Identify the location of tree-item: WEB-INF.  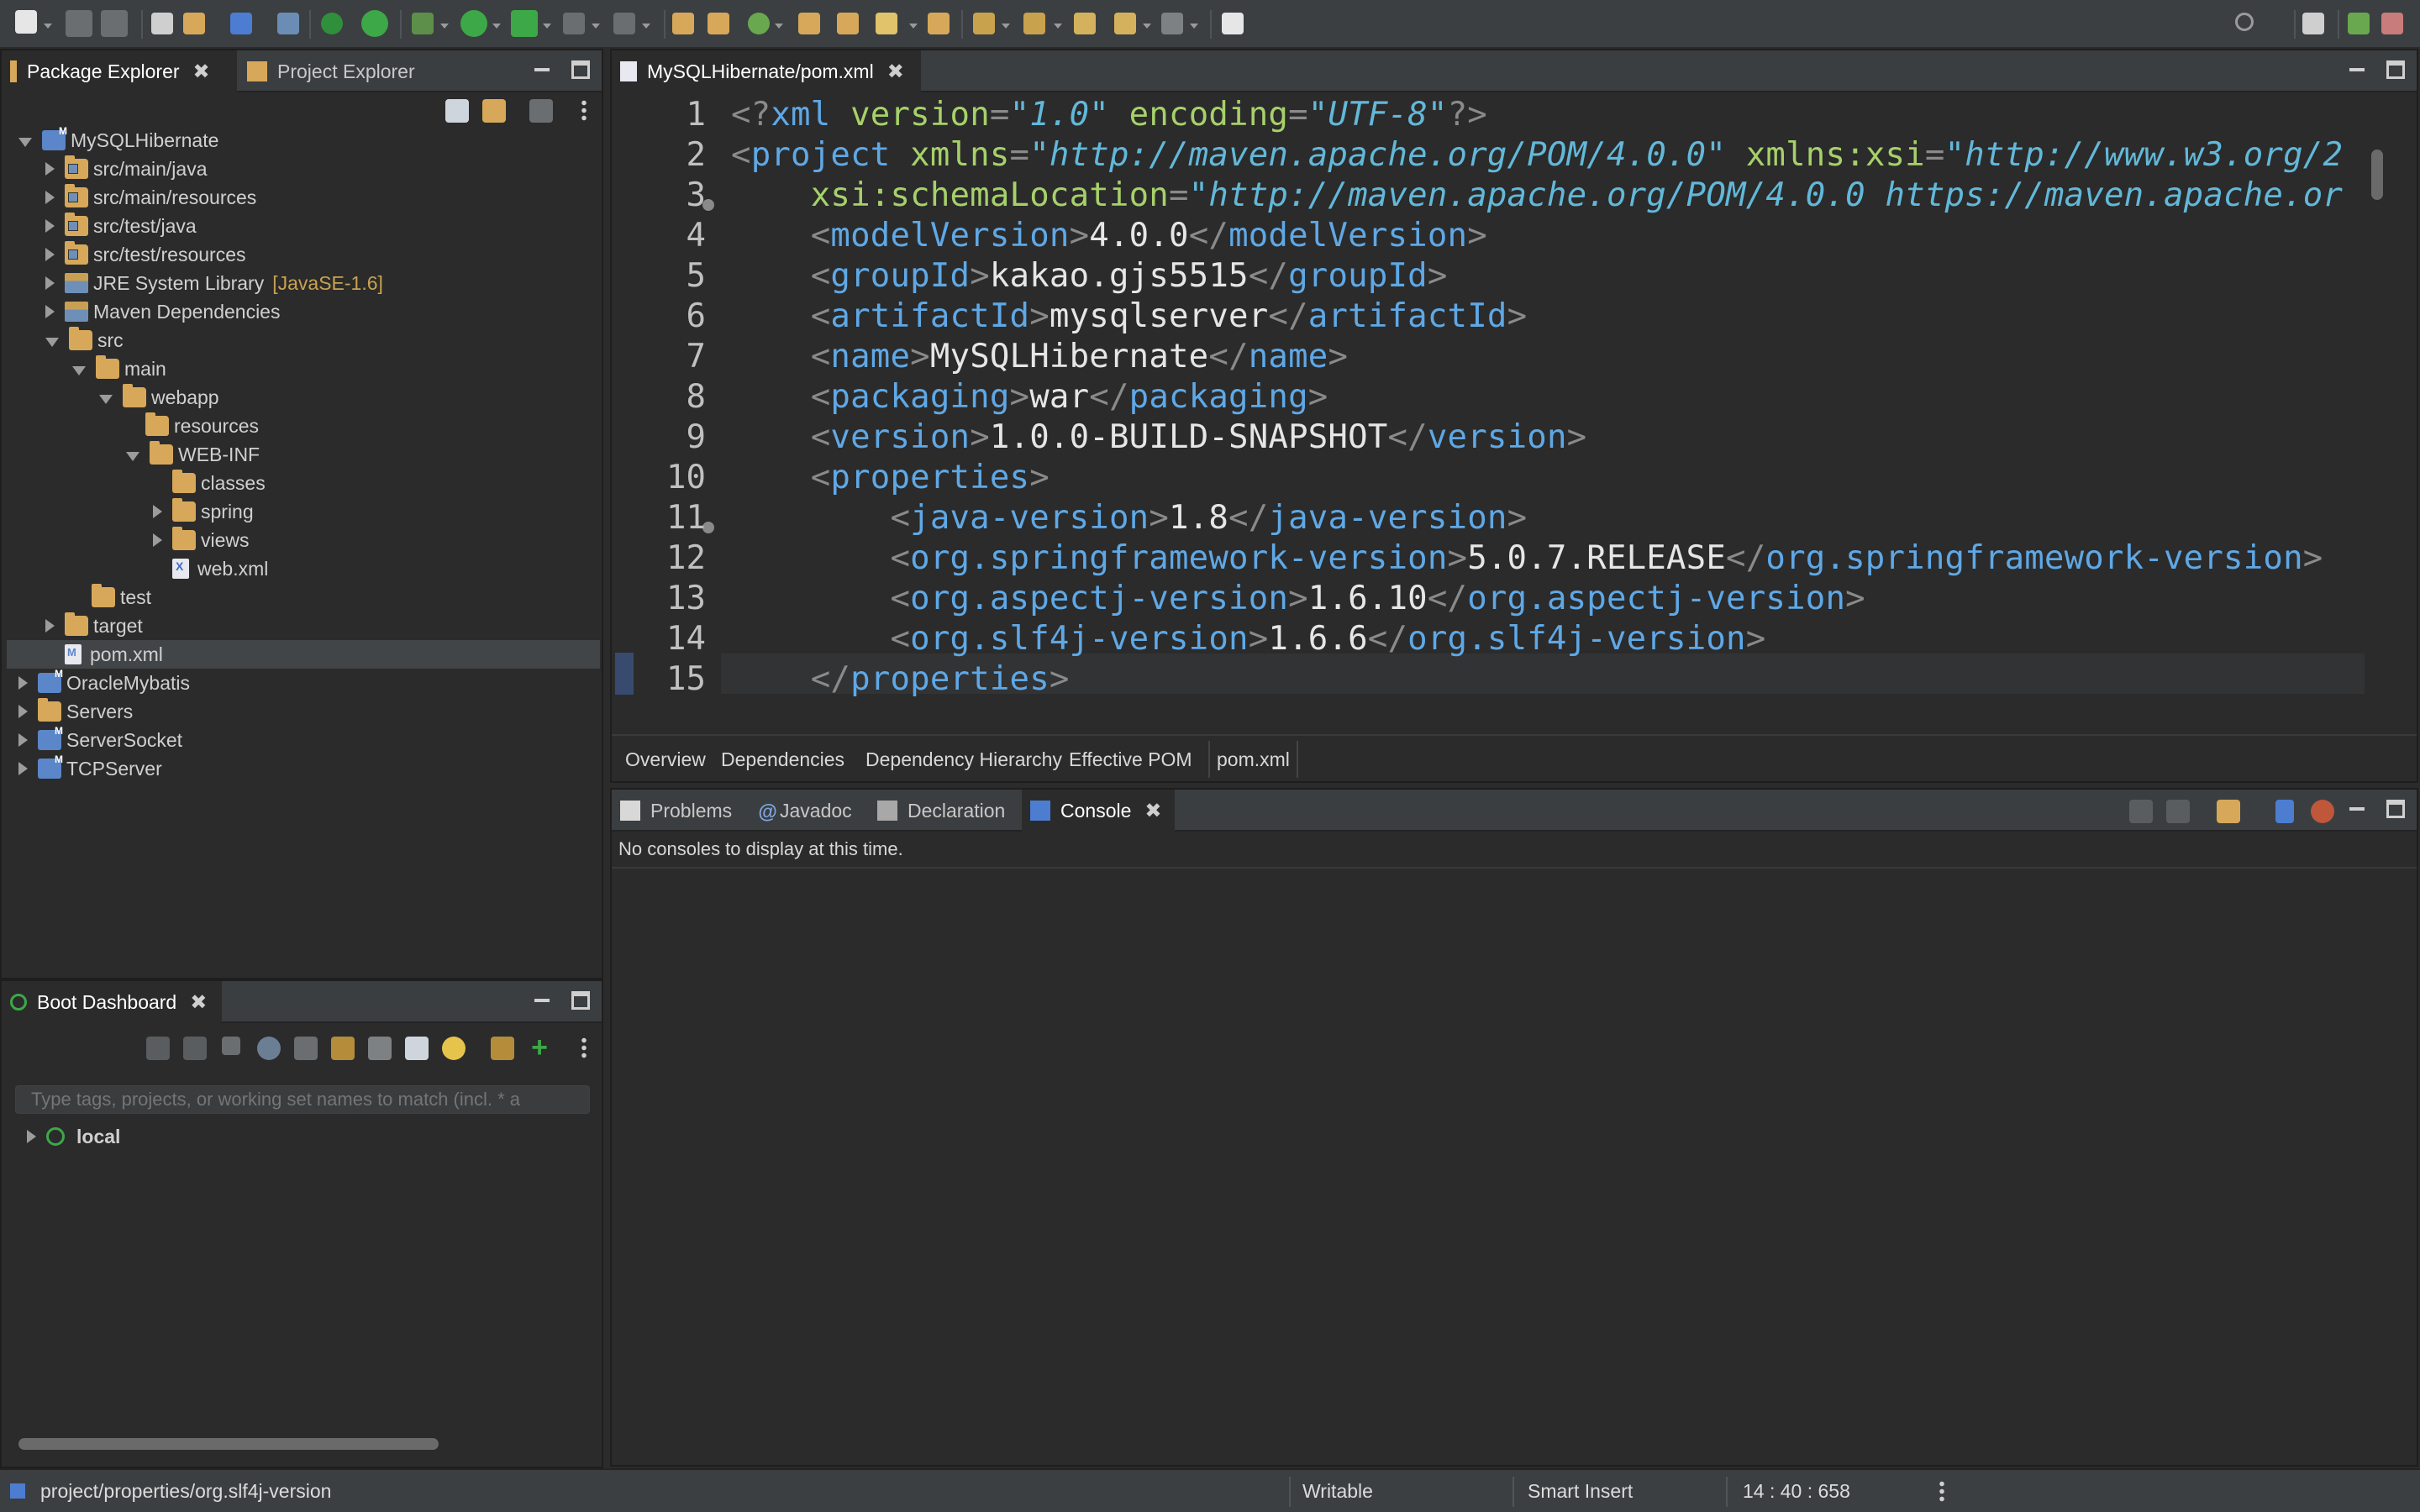
(193, 454).